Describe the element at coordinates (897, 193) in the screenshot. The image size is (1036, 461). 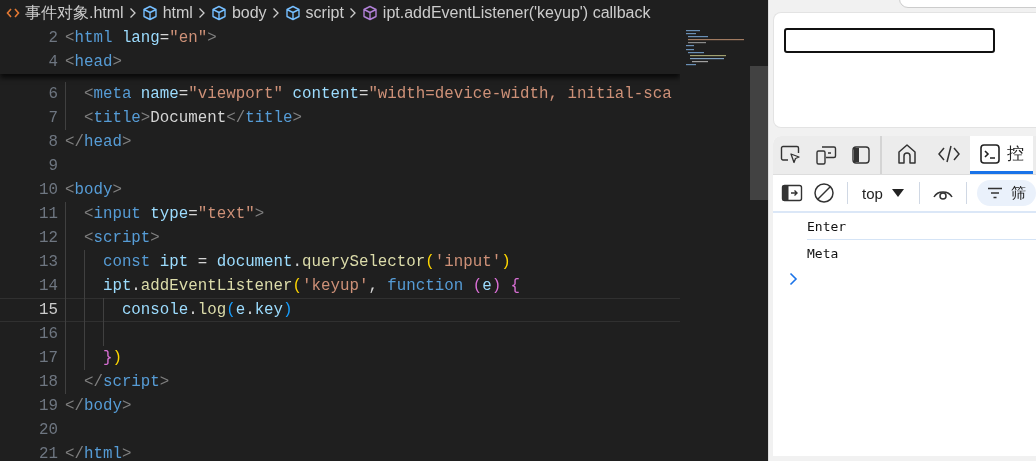
I see `caret-icon` at that location.